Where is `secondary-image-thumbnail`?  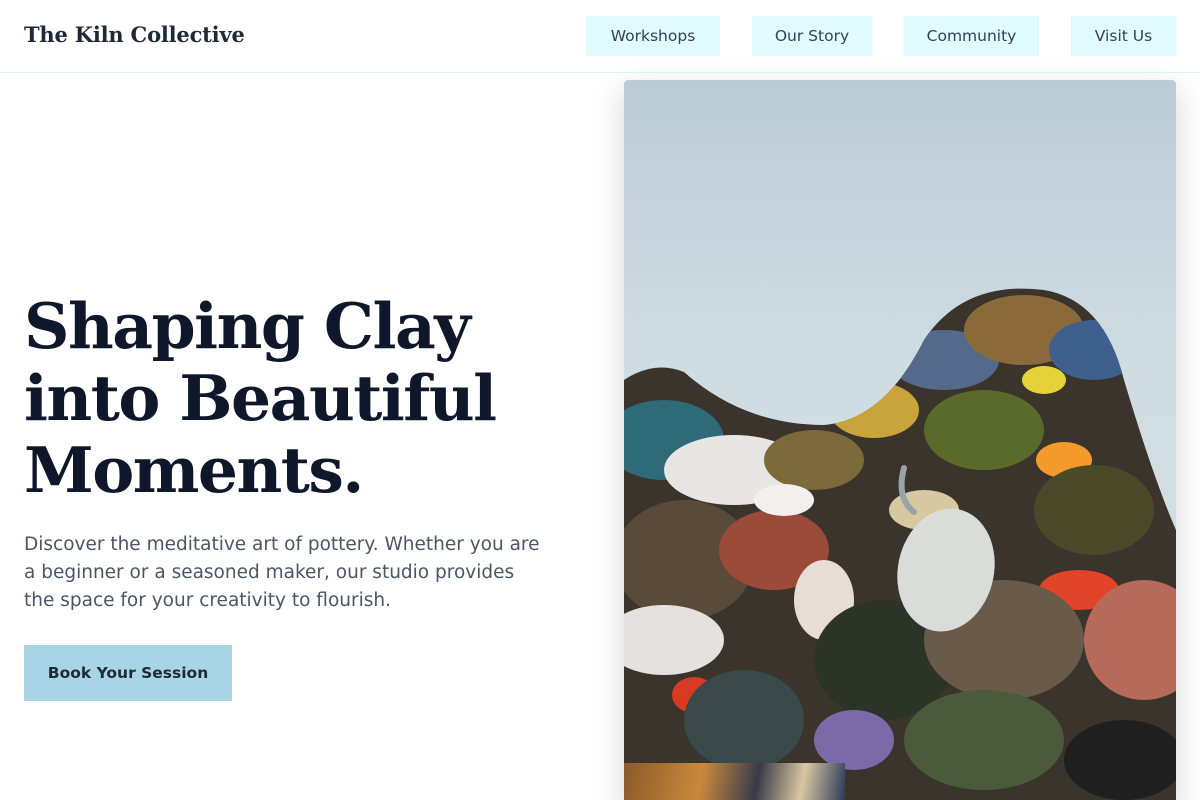
secondary-image-thumbnail is located at coordinates (734, 781).